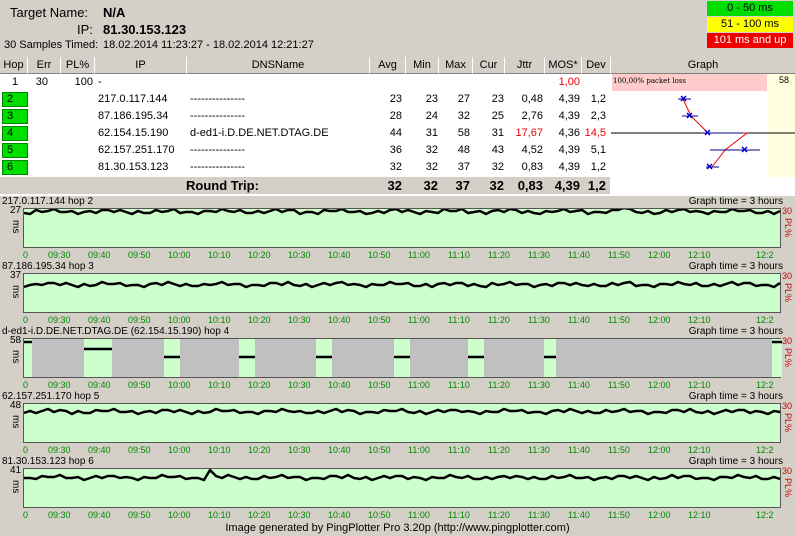  What do you see at coordinates (563, 65) in the screenshot?
I see `column-header-mos: MOS*` at bounding box center [563, 65].